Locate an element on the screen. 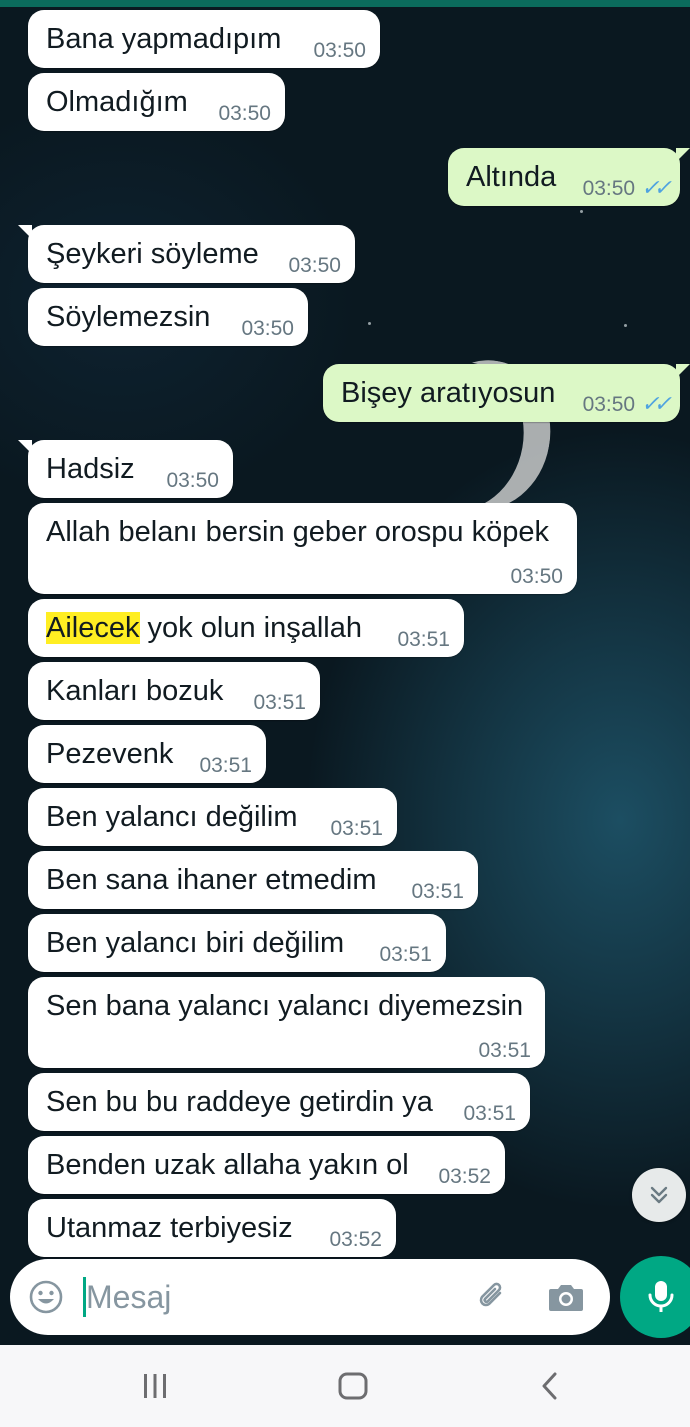 The width and height of the screenshot is (690, 1427). message-text: Olmadığım is located at coordinates (117, 102).